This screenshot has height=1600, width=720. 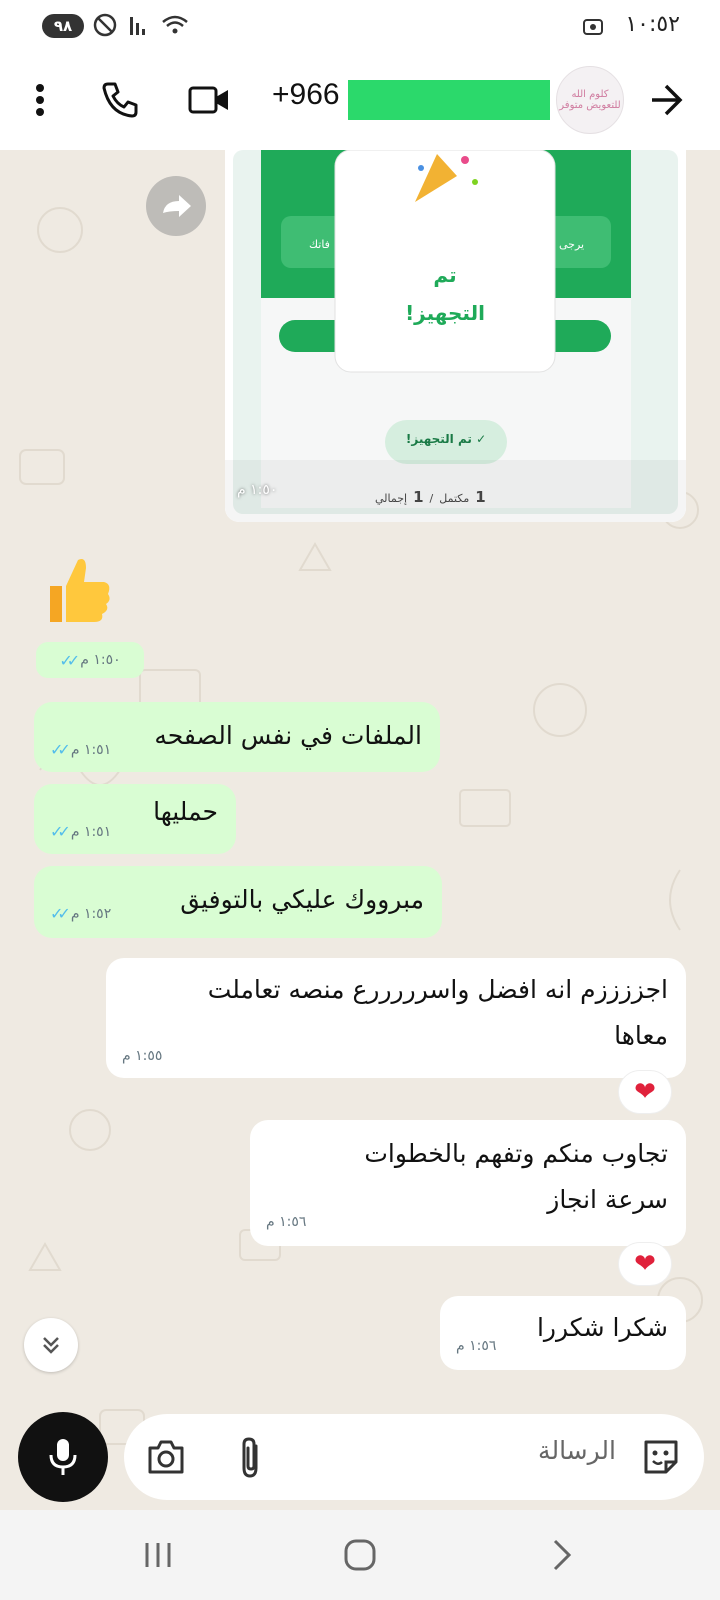 What do you see at coordinates (137, 26) in the screenshot?
I see `signal-icon` at bounding box center [137, 26].